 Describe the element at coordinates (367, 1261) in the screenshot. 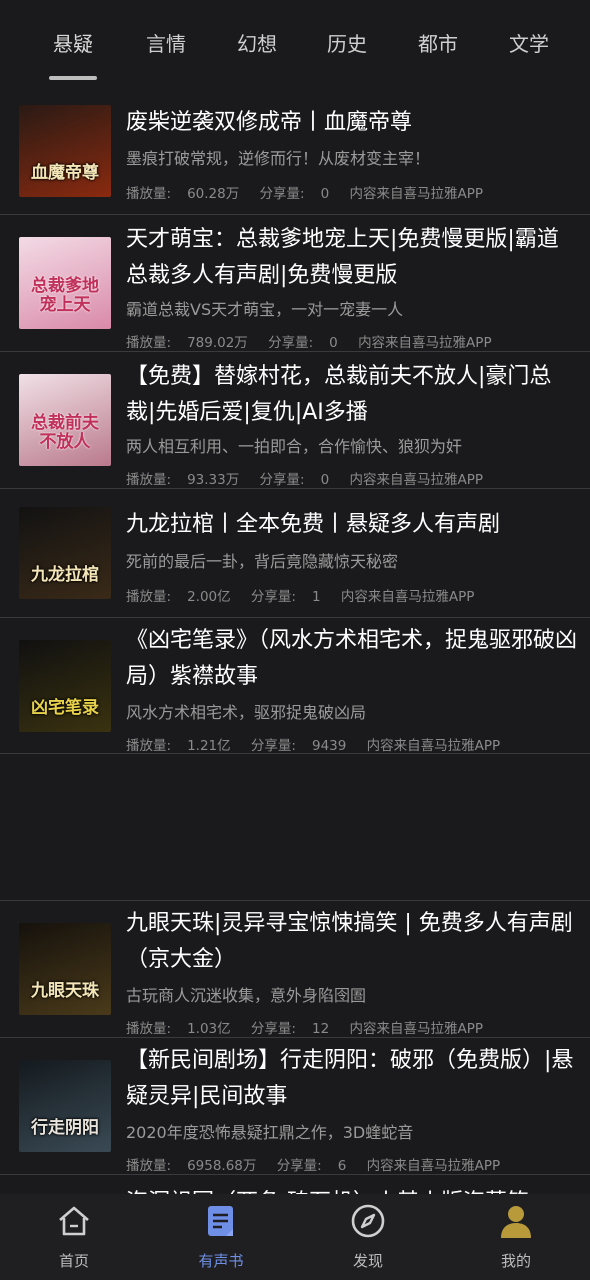

I see `nav-discover-label: 发现` at that location.